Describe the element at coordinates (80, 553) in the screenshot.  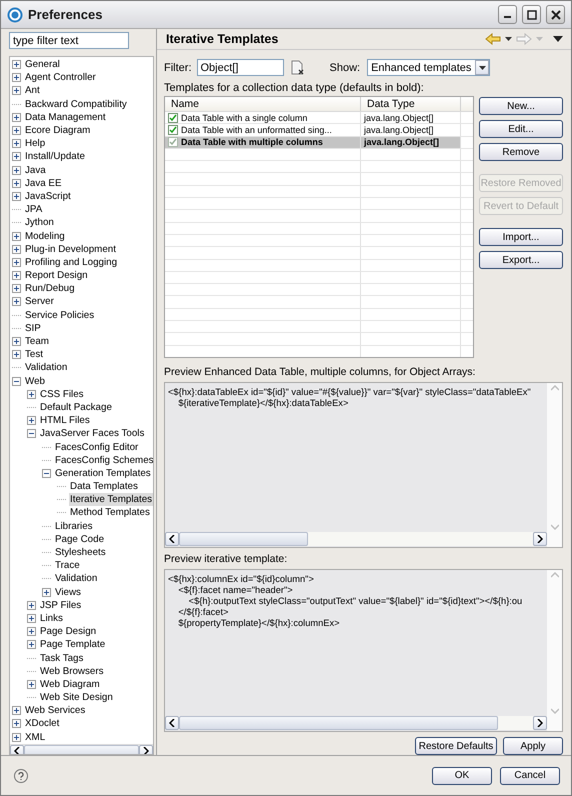
I see `tree-item: Stylesheets` at that location.